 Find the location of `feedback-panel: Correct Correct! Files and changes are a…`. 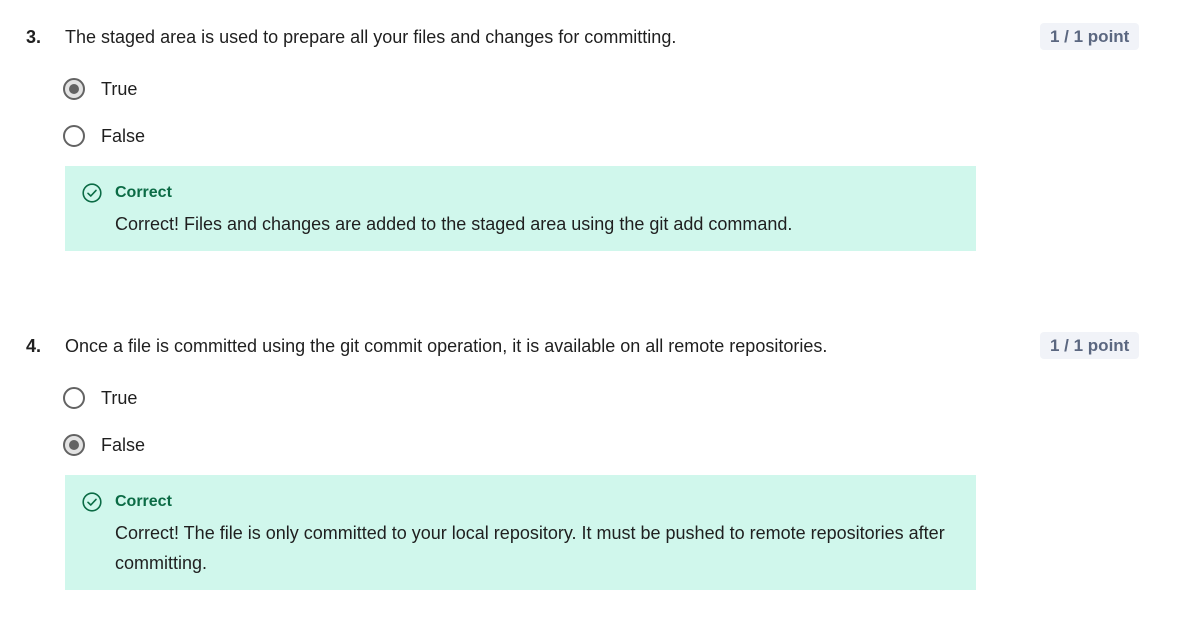

feedback-panel: Correct Correct! Files and changes are a… is located at coordinates (520, 208).